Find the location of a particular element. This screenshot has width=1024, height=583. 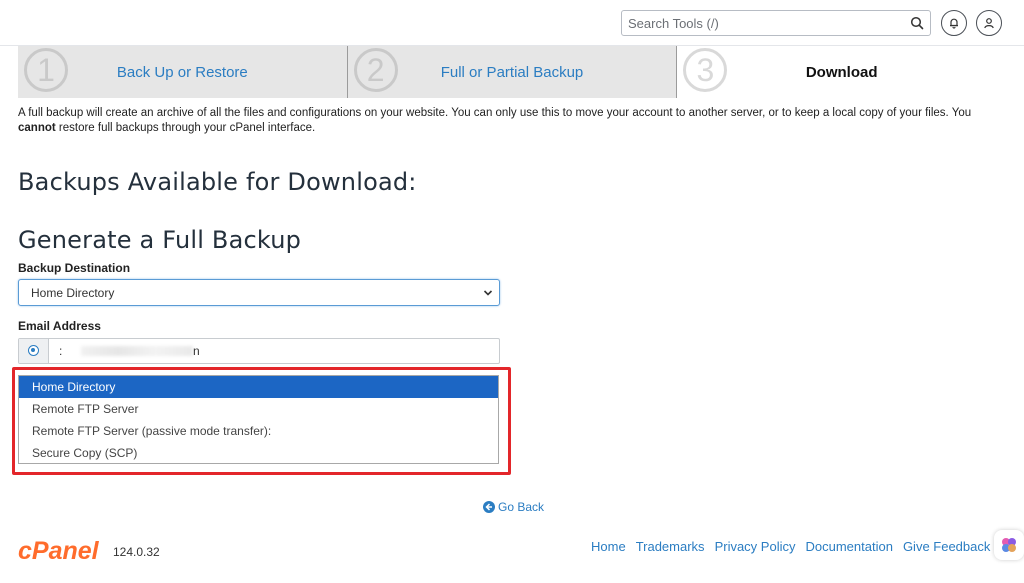

search-icon is located at coordinates (917, 23).